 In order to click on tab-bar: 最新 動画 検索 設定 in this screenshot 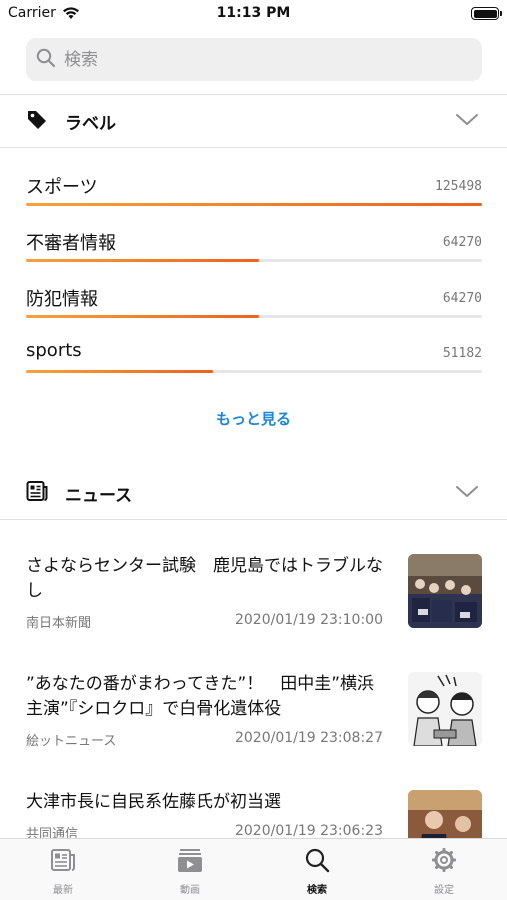, I will do `click(253, 869)`.